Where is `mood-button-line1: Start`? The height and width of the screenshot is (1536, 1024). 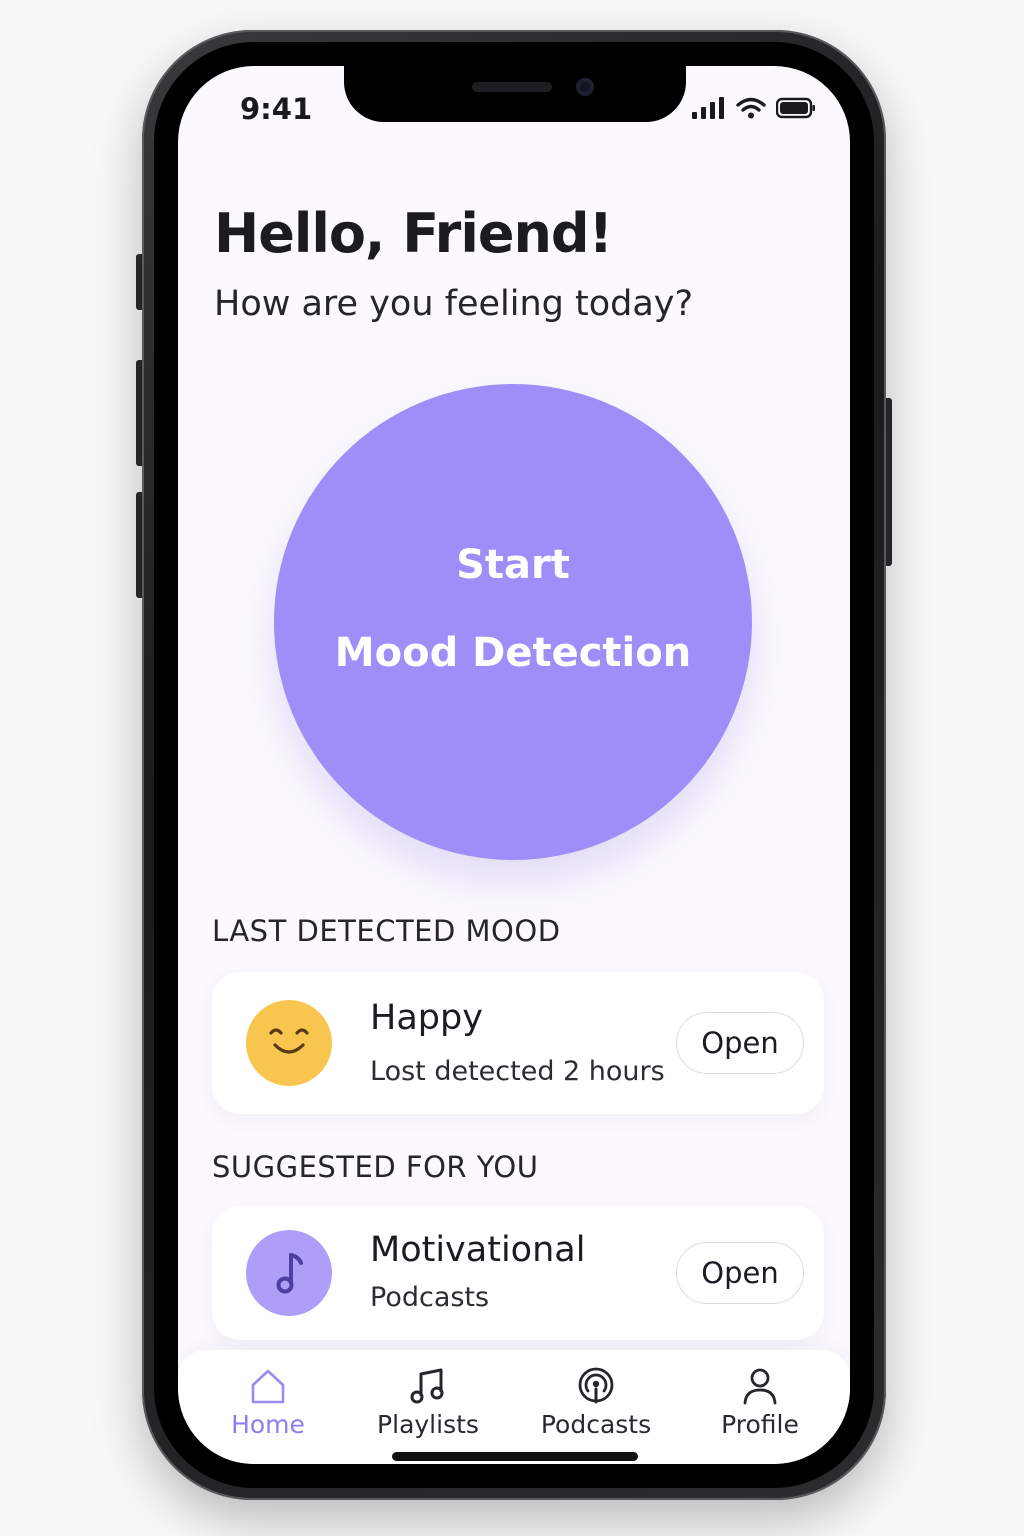 mood-button-line1: Start is located at coordinates (513, 565).